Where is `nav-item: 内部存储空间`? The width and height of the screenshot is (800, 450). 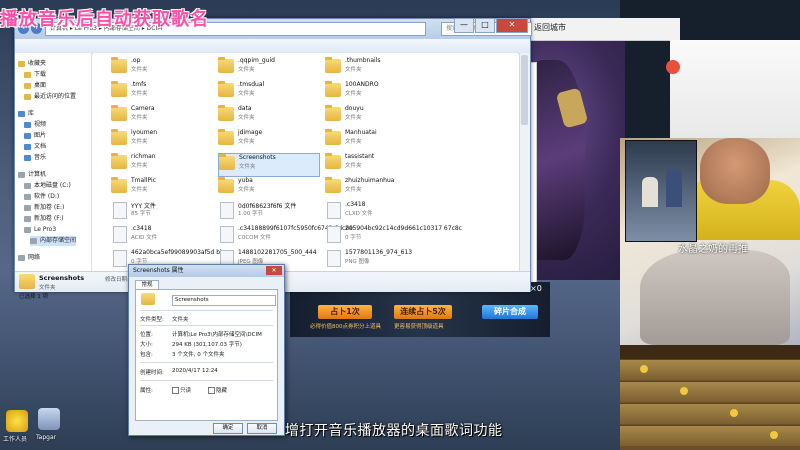 nav-item: 内部存储空间 is located at coordinates (53, 241).